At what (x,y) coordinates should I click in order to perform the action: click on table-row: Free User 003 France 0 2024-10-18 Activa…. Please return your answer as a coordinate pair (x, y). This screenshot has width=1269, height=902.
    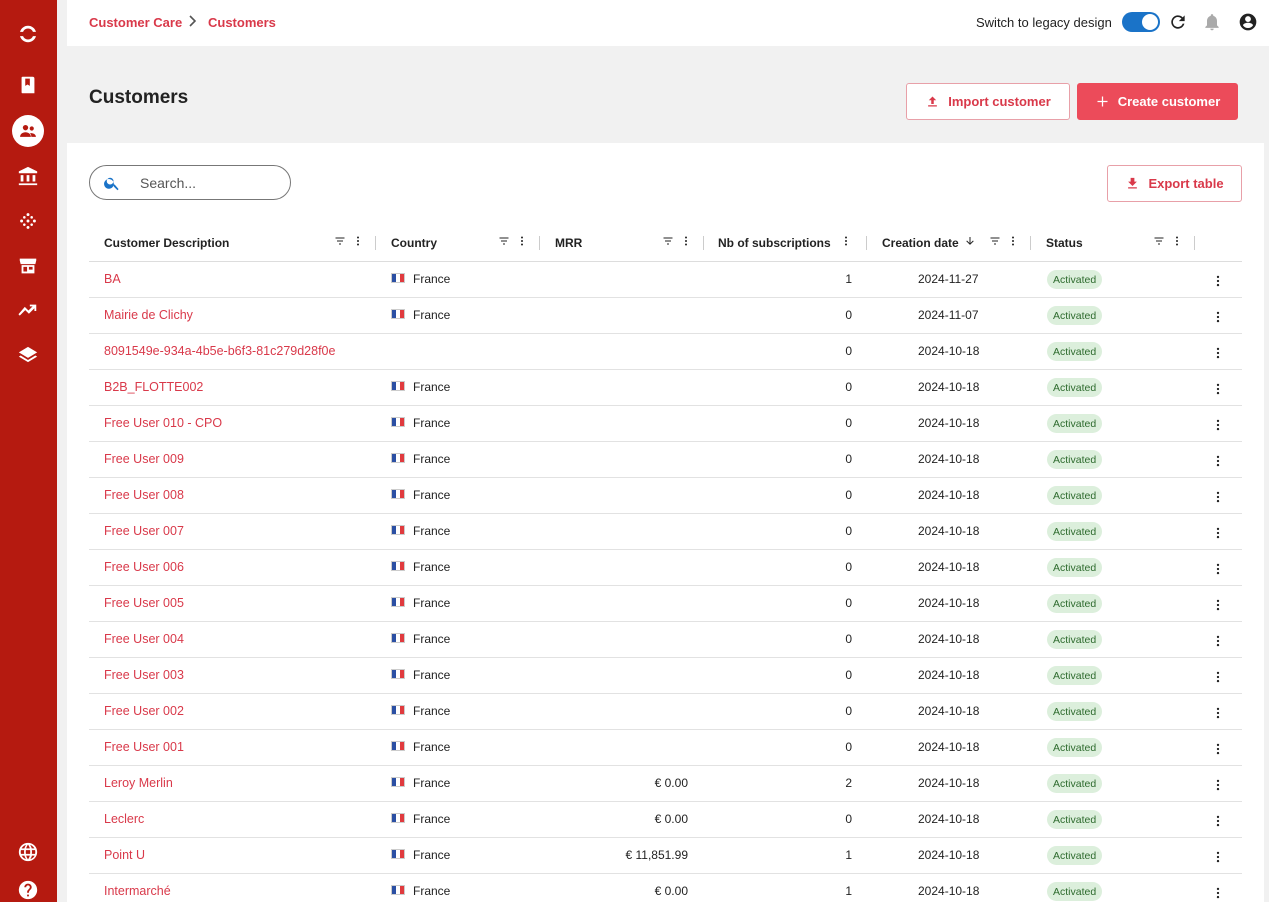
    Looking at the image, I should click on (665, 676).